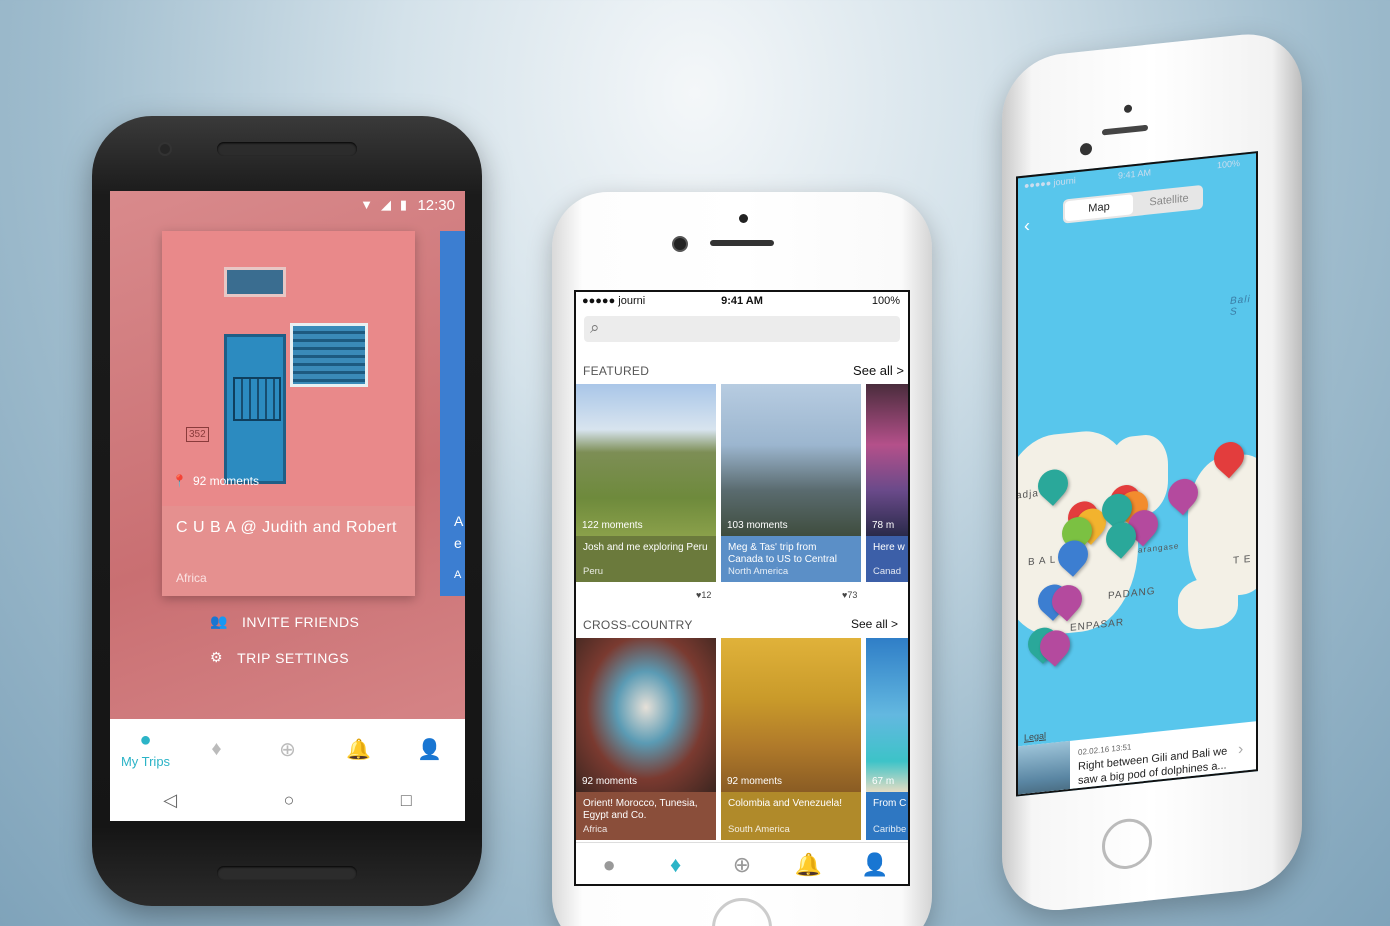 The height and width of the screenshot is (926, 1390). I want to click on tile-region: Canad, so click(887, 571).